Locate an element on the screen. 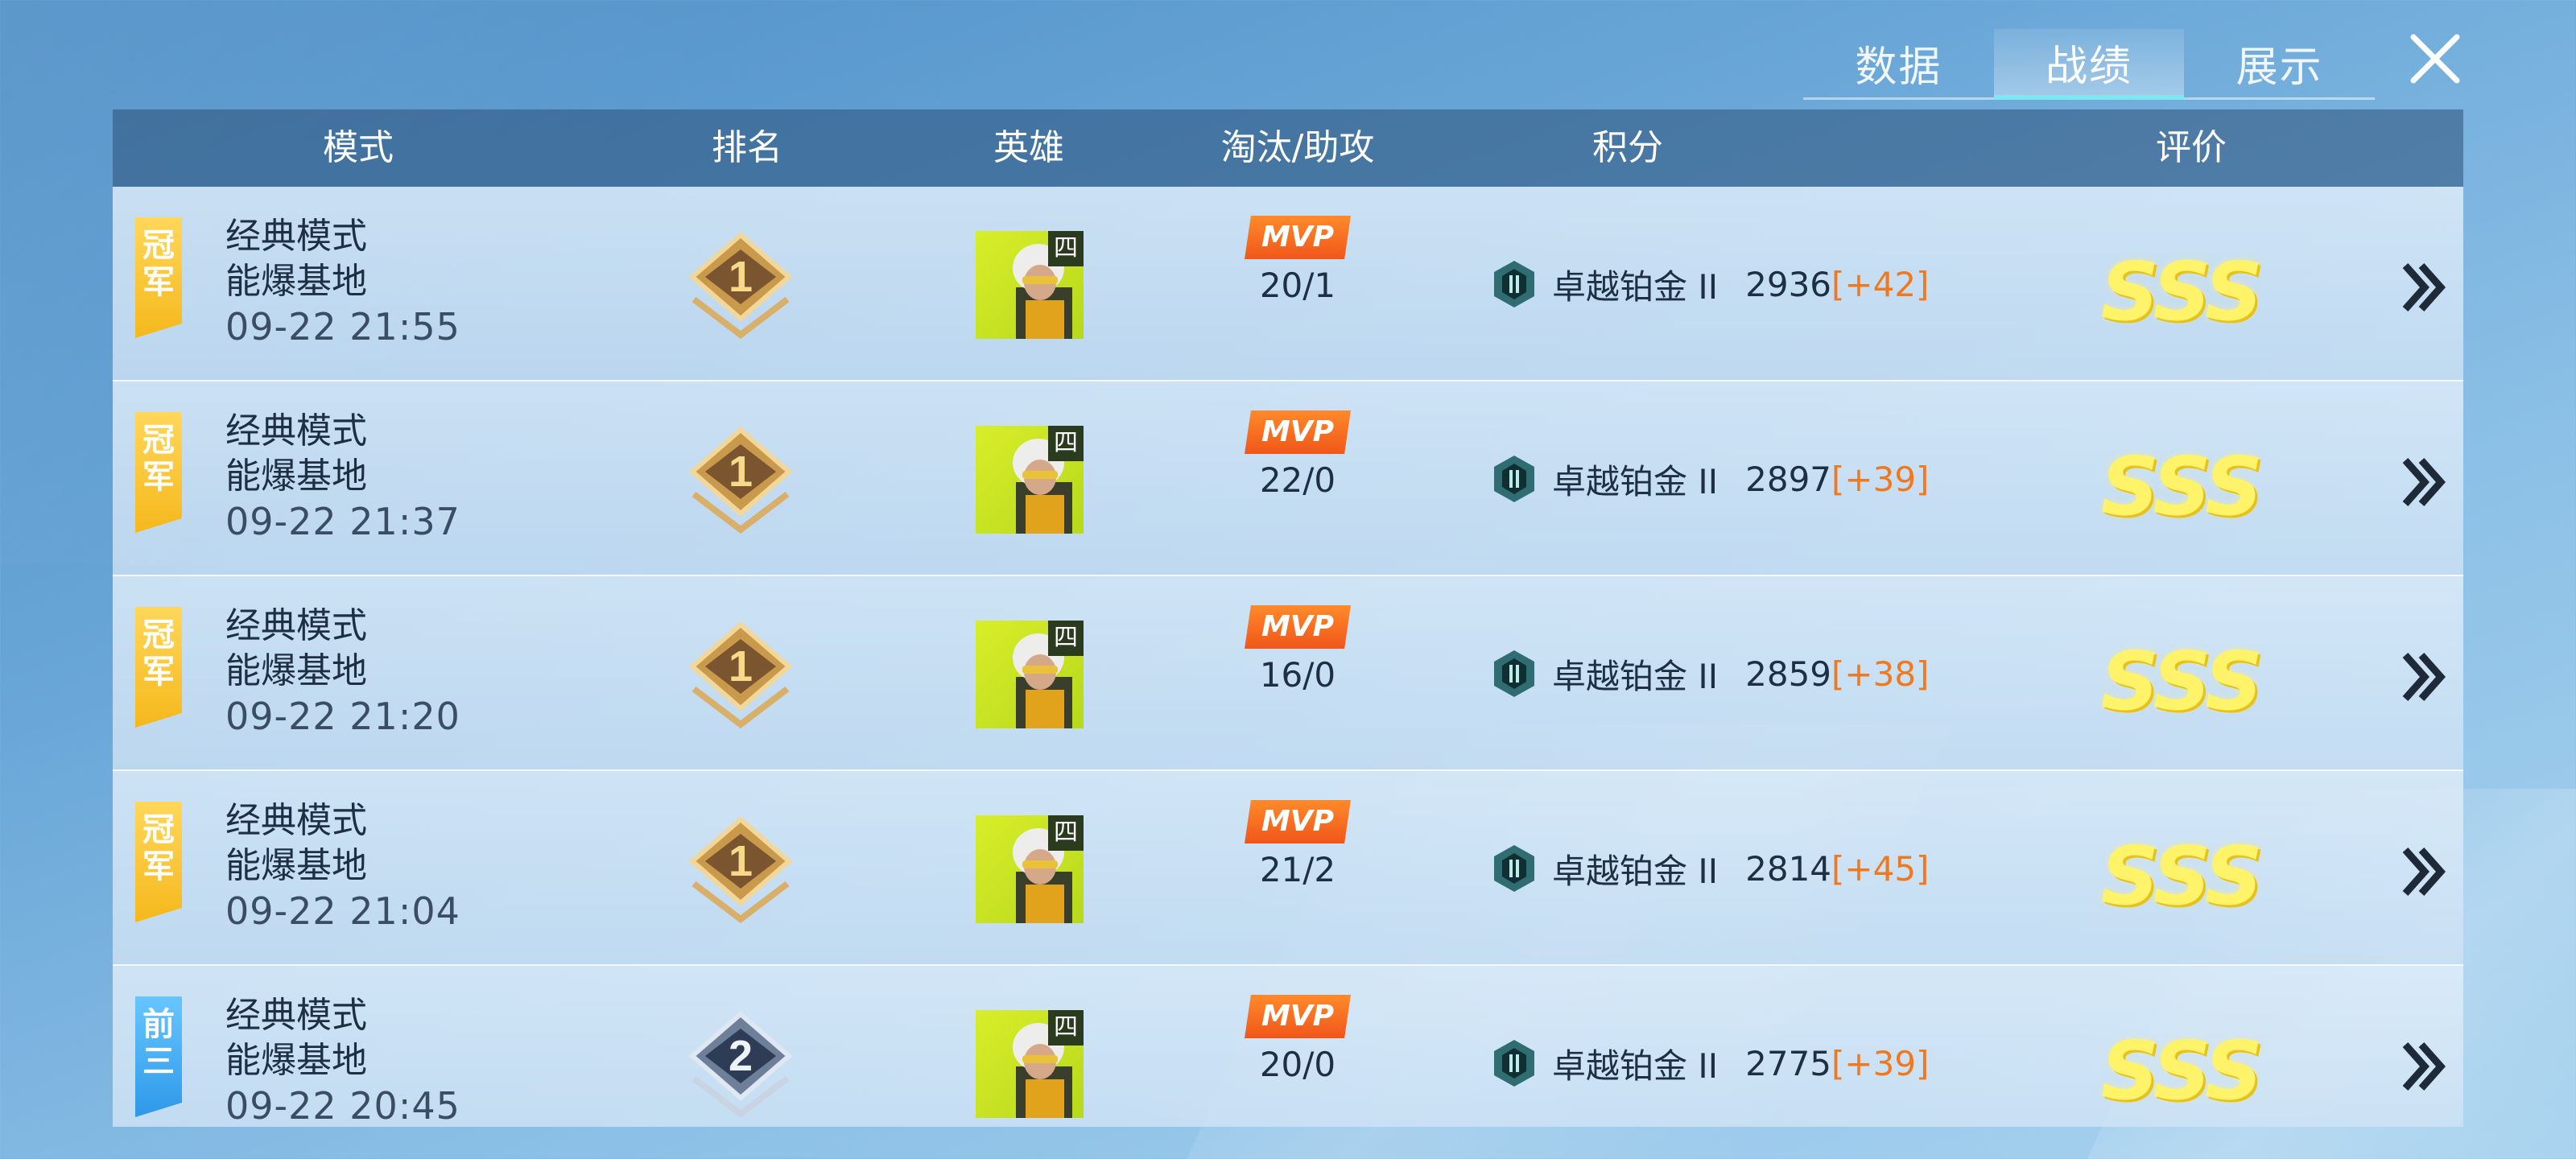  match-time: 09-22 20:45 is located at coordinates (342, 1105).